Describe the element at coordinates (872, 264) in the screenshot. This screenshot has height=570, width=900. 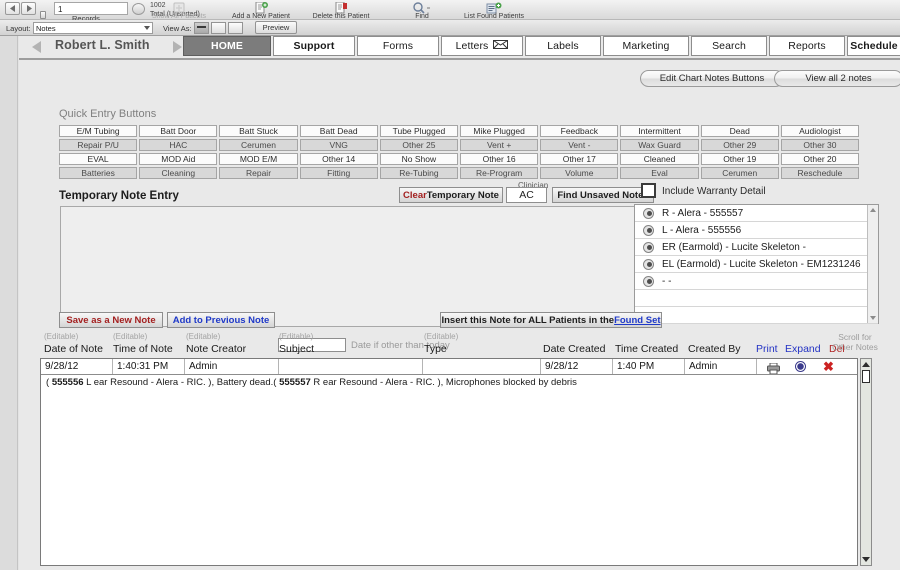
I see `warranty-list-scrollbar` at that location.